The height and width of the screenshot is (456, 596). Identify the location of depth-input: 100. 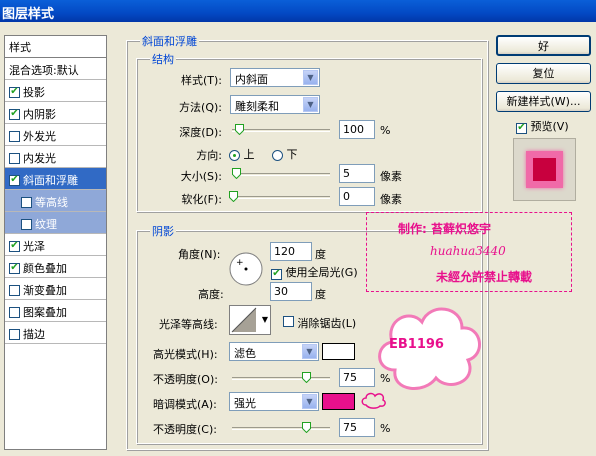
(357, 129).